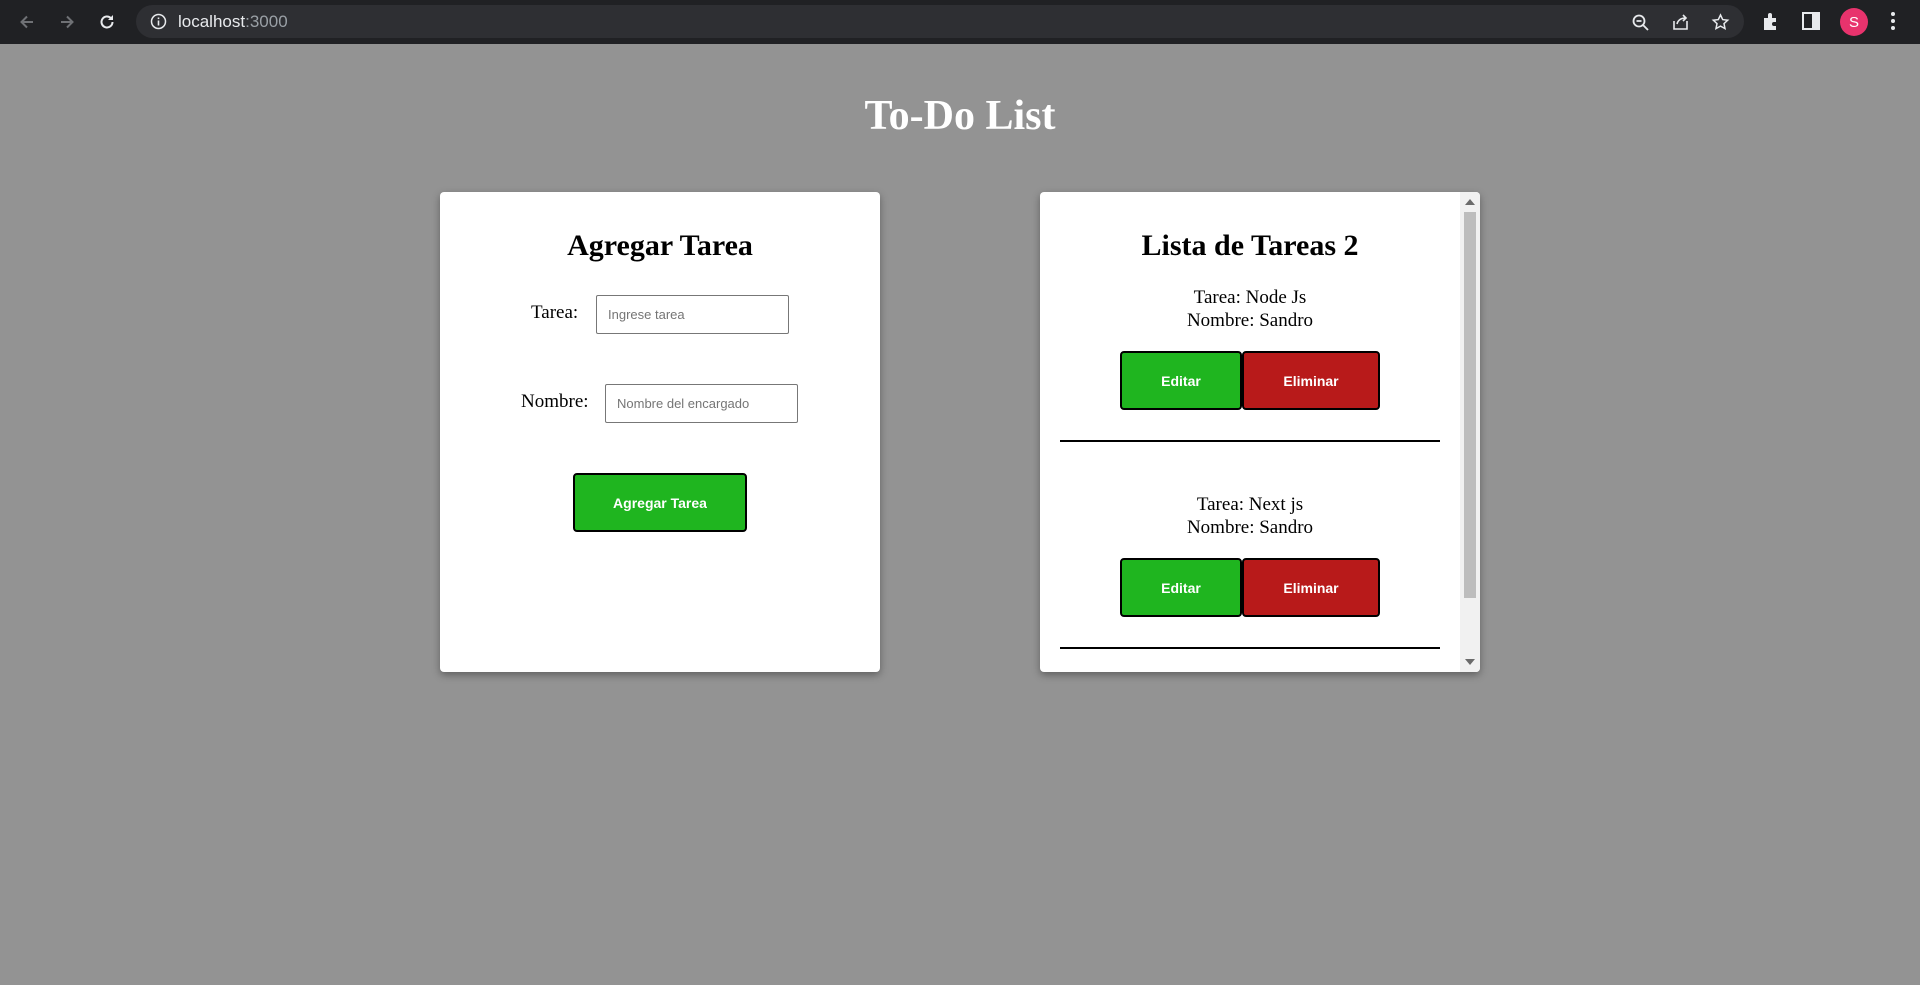 The image size is (1920, 985). Describe the element at coordinates (660, 432) in the screenshot. I see `add-task-card: Agregar Tarea Tarea: Nombre` at that location.